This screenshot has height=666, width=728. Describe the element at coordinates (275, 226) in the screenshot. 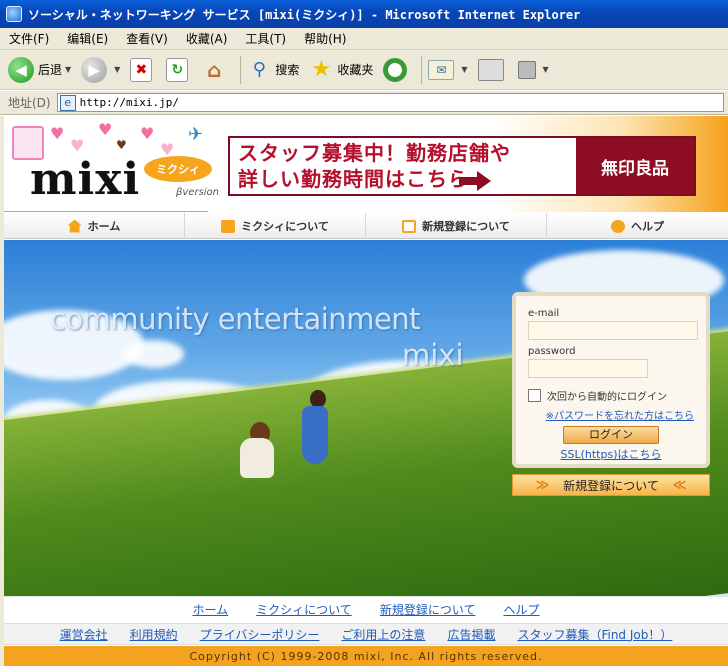

I see `nav-about: ミクシィについて` at that location.